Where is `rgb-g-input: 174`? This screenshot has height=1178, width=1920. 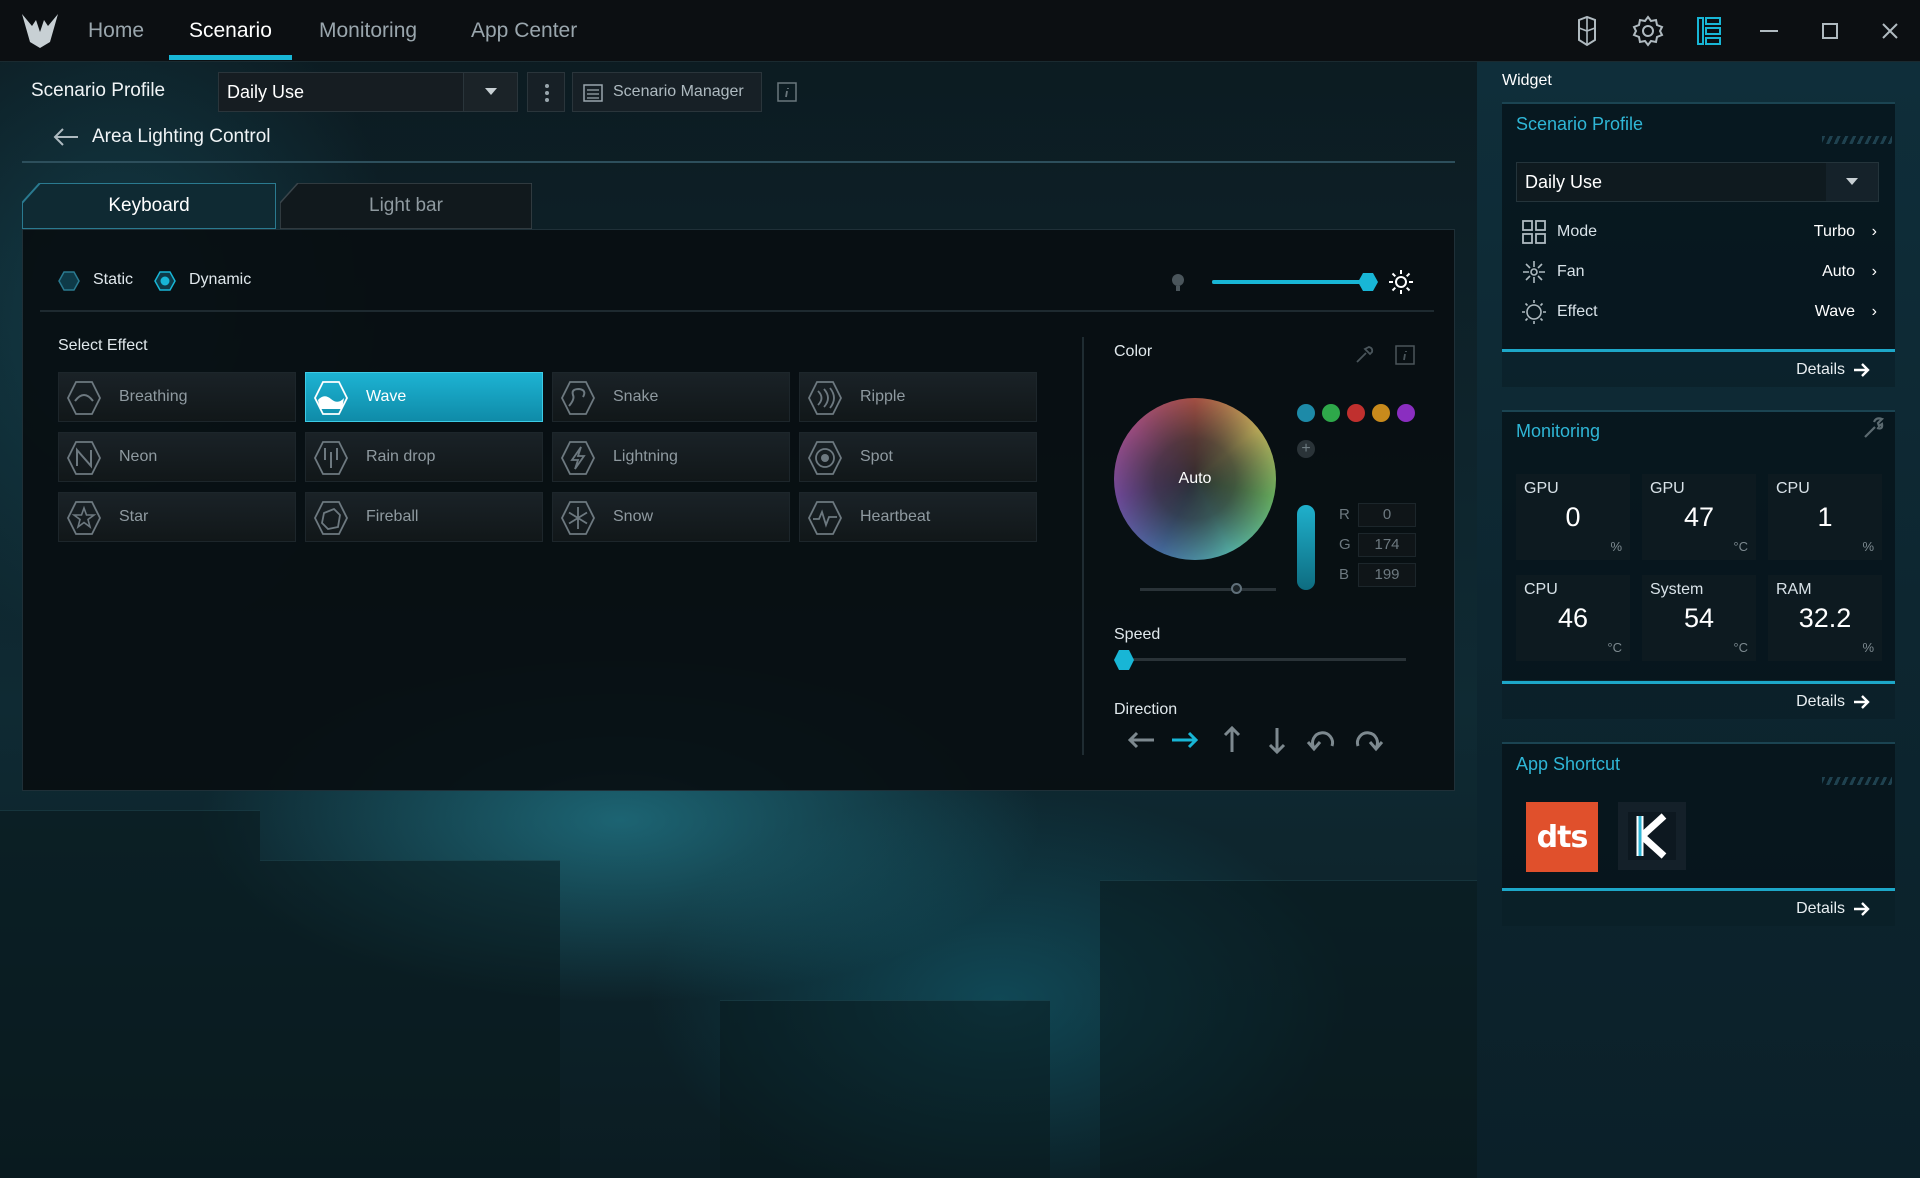
rgb-g-input: 174 is located at coordinates (1387, 545).